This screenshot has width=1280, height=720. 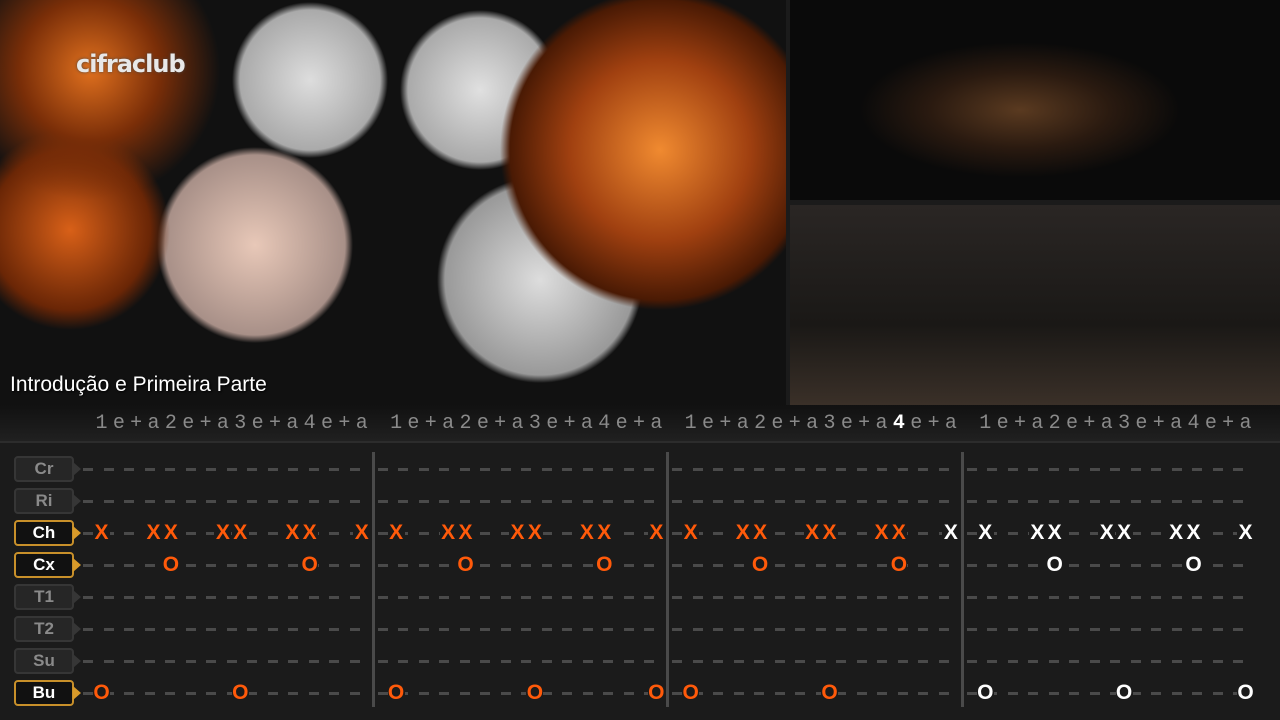 What do you see at coordinates (1035, 100) in the screenshot?
I see `drummer-front-view` at bounding box center [1035, 100].